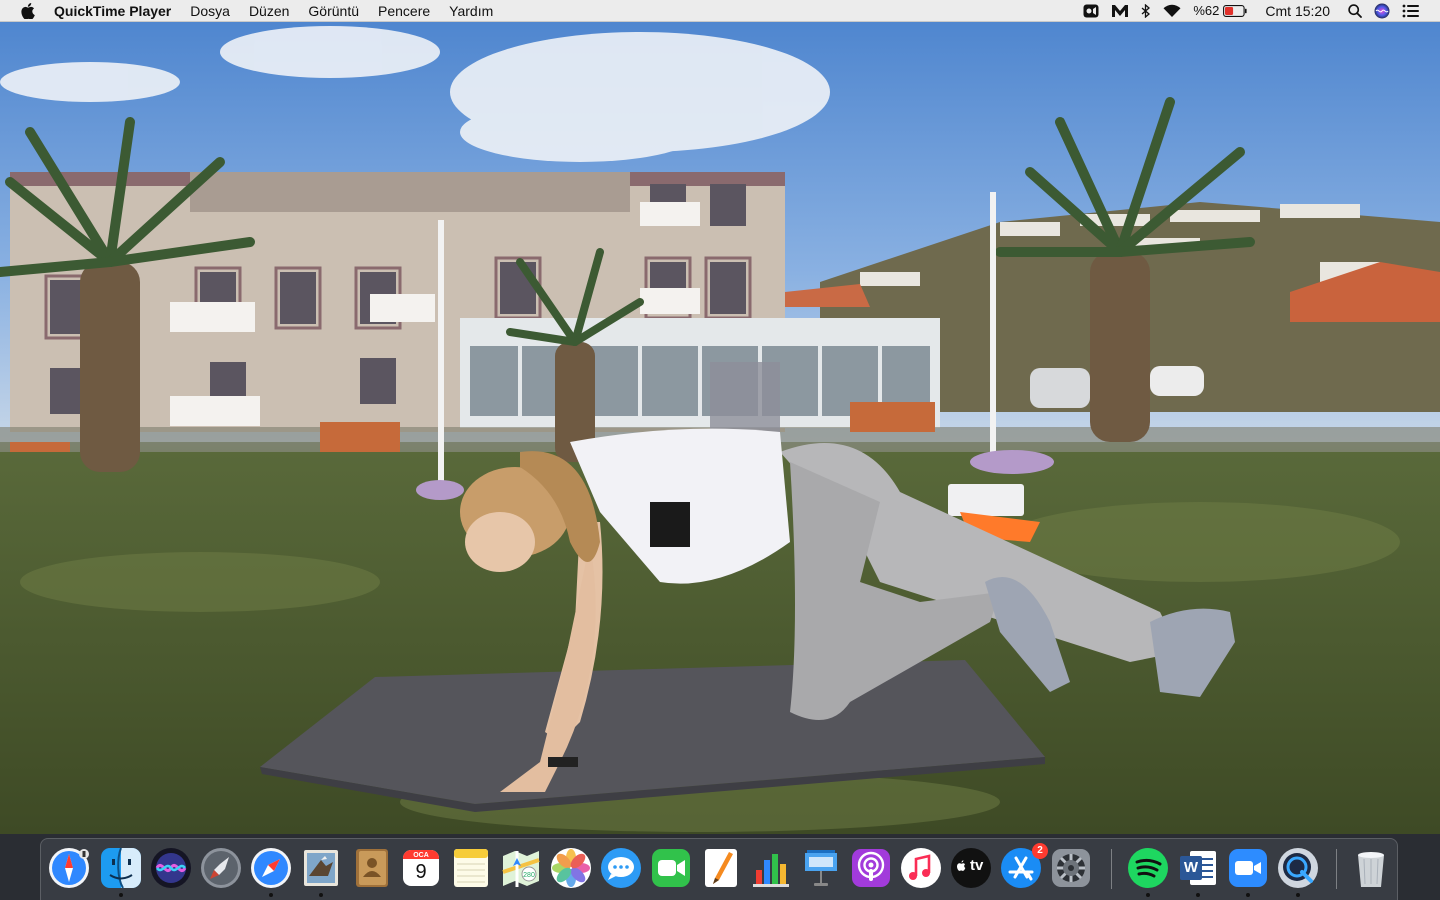  I want to click on dock-notes, so click(471, 868).